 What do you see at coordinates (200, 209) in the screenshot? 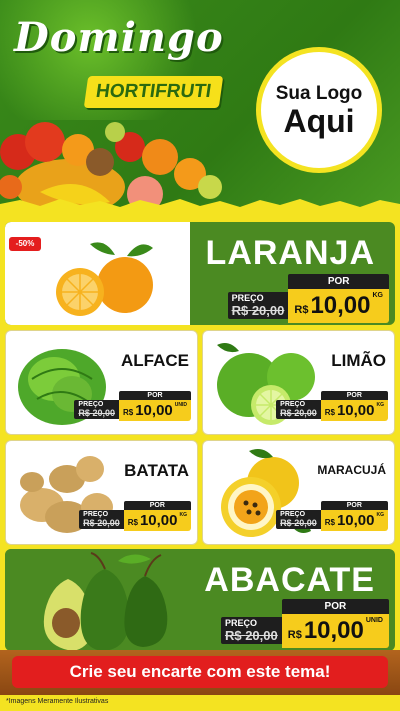
I see `torn-edge` at bounding box center [200, 209].